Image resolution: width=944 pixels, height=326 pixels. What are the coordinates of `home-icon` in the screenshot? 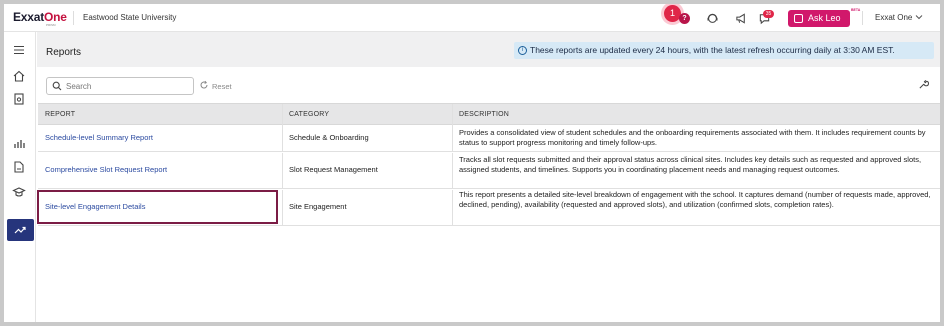 It's located at (19, 76).